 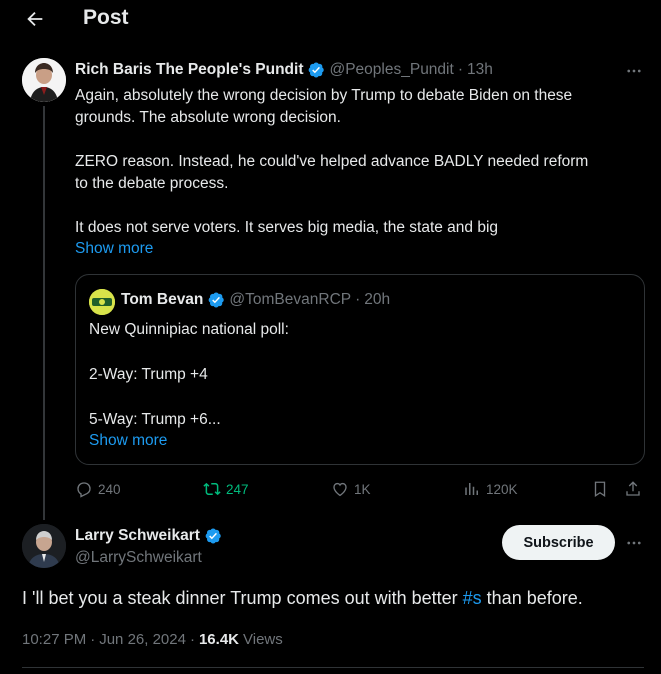 I want to click on bookmark-icon, so click(x=600, y=489).